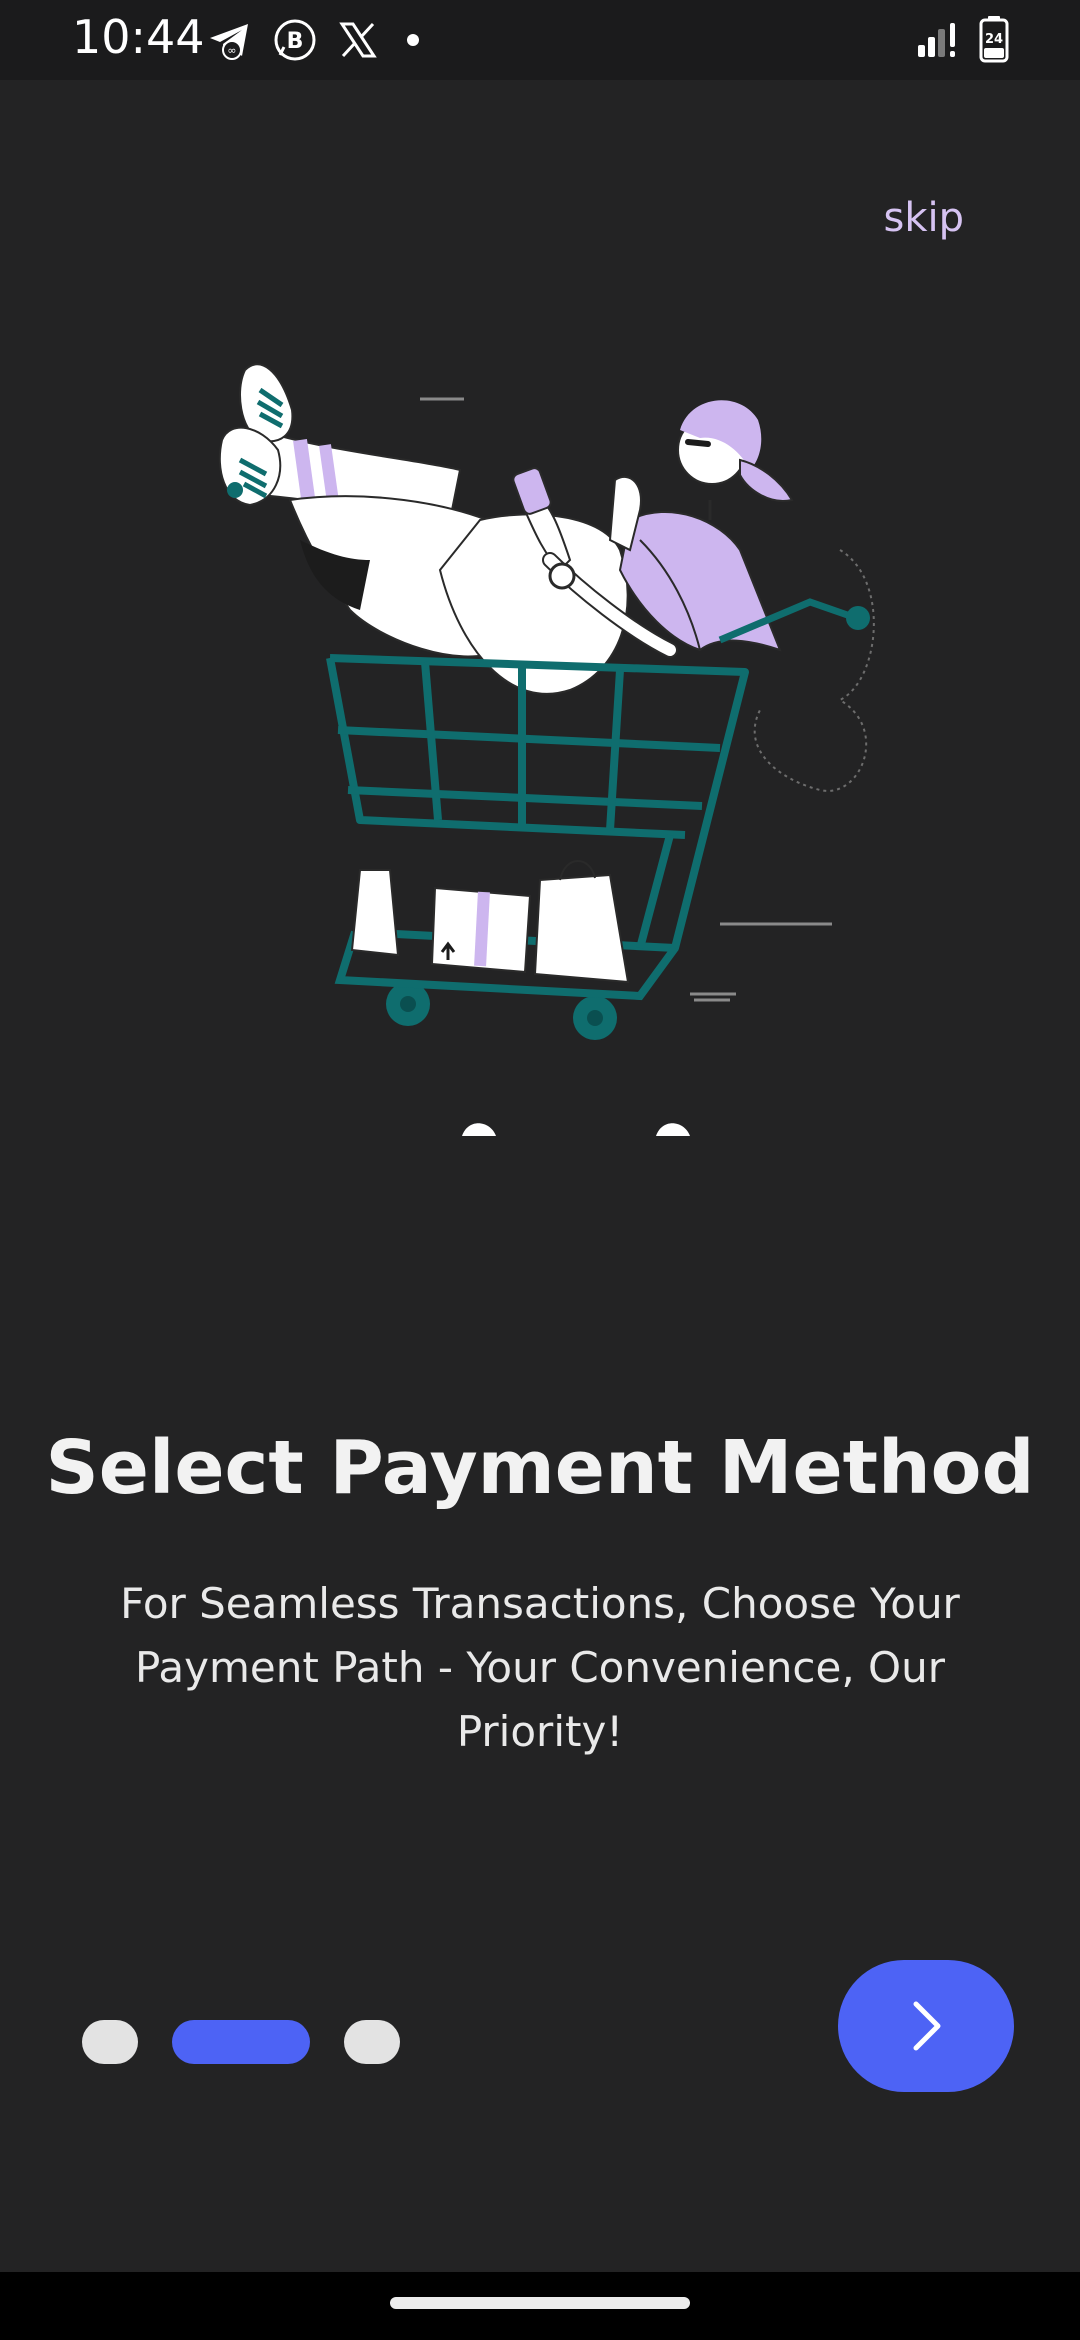 The width and height of the screenshot is (1080, 2340). I want to click on home-indicator, so click(540, 2303).